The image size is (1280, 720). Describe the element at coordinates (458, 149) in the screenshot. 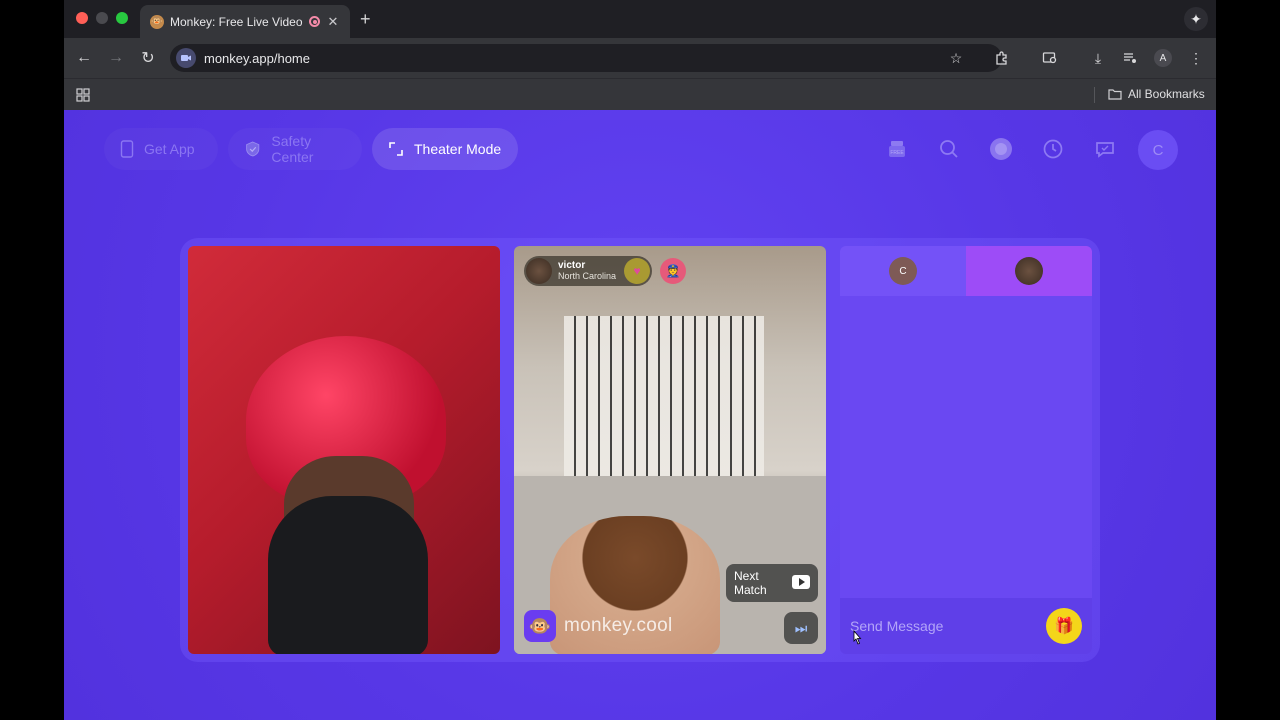

I see `theater-mode-label: Theater Mode` at that location.